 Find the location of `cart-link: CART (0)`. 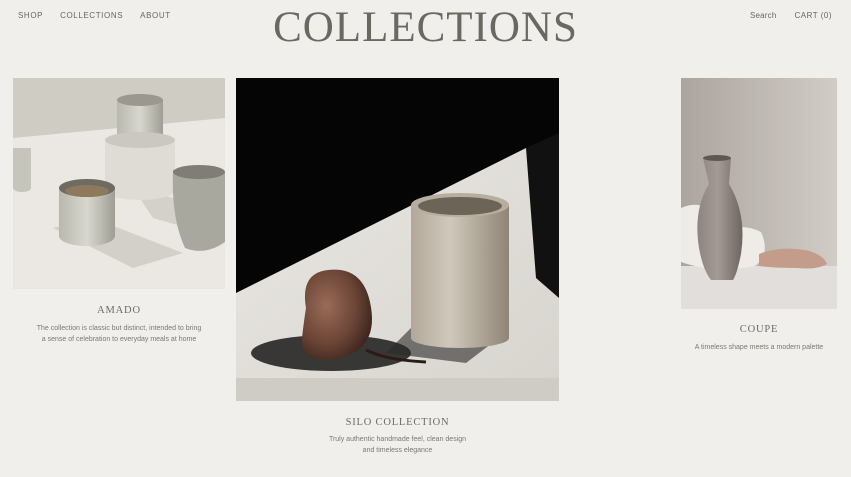

cart-link: CART (0) is located at coordinates (814, 15).